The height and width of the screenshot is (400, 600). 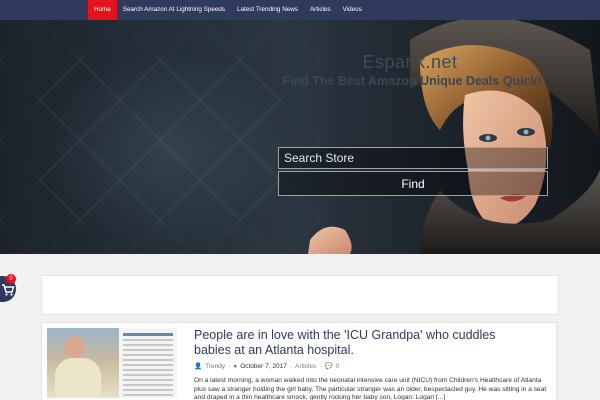 I want to click on cart-icon, so click(x=8, y=290).